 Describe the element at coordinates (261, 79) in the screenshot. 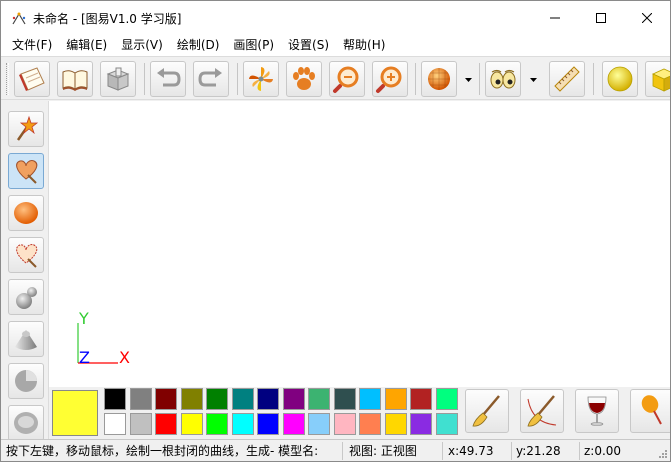

I see `pinwheel-button` at that location.